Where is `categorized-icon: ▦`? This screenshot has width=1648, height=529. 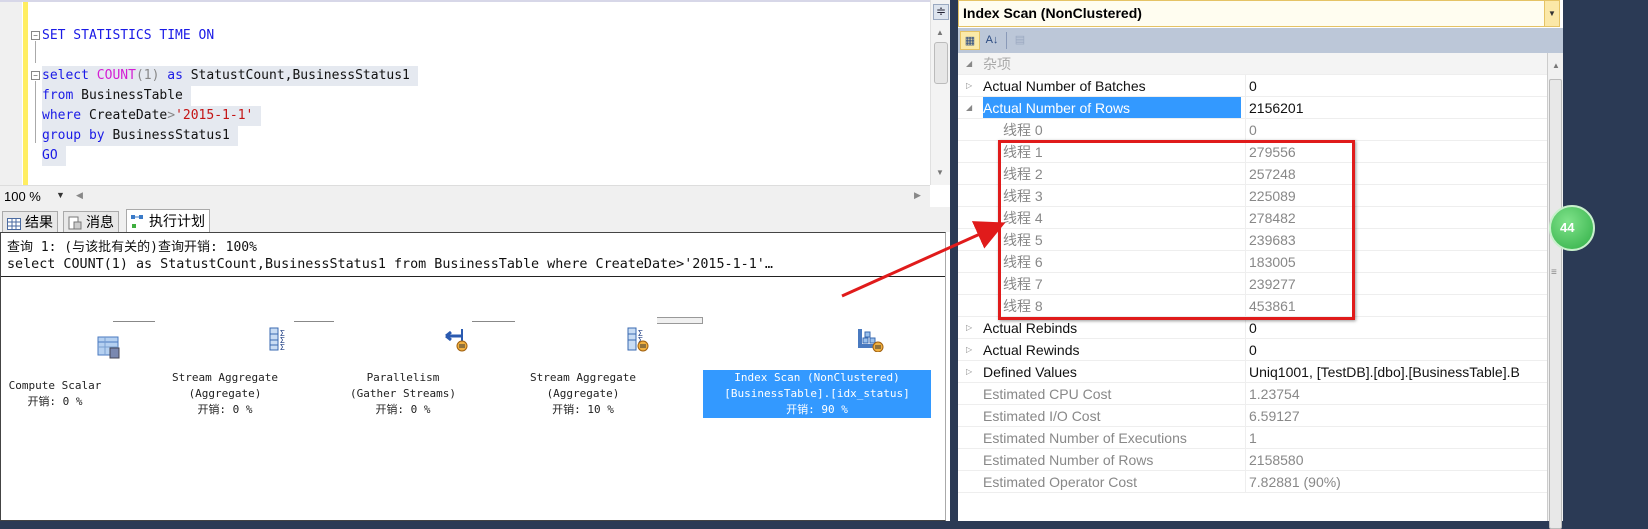 categorized-icon: ▦ is located at coordinates (970, 40).